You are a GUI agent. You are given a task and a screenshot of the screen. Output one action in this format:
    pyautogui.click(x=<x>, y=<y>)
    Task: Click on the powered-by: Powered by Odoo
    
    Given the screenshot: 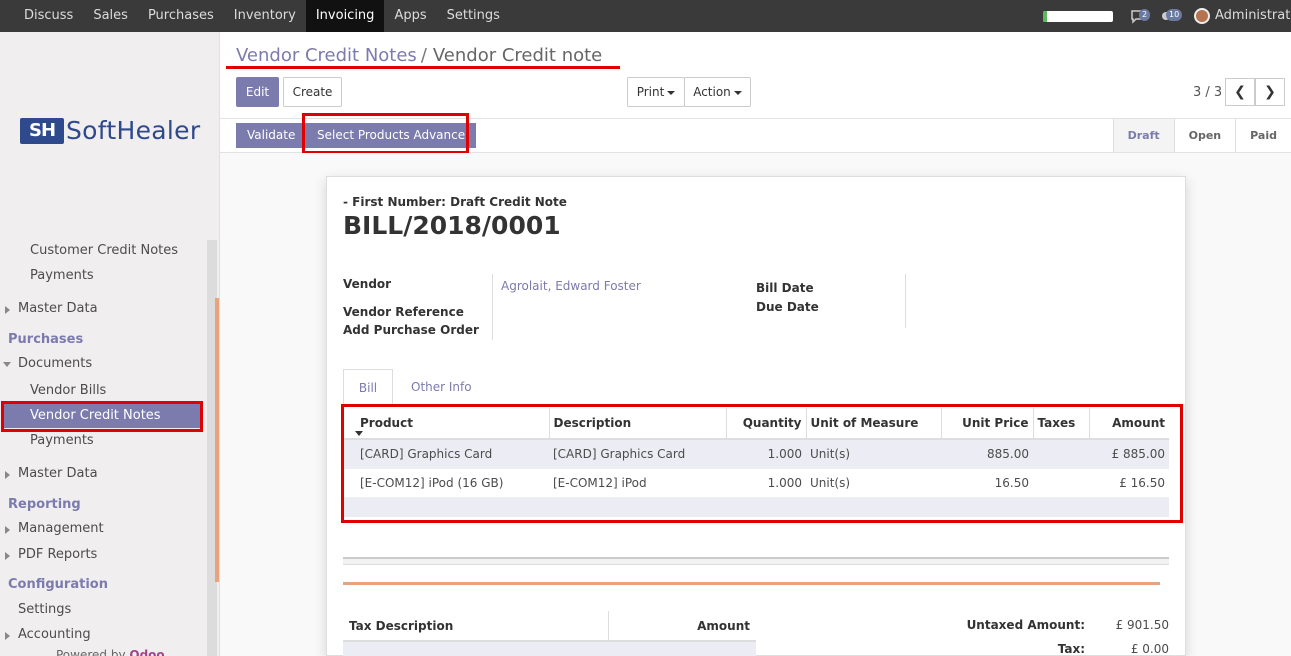 What is the action you would take?
    pyautogui.click(x=110, y=652)
    